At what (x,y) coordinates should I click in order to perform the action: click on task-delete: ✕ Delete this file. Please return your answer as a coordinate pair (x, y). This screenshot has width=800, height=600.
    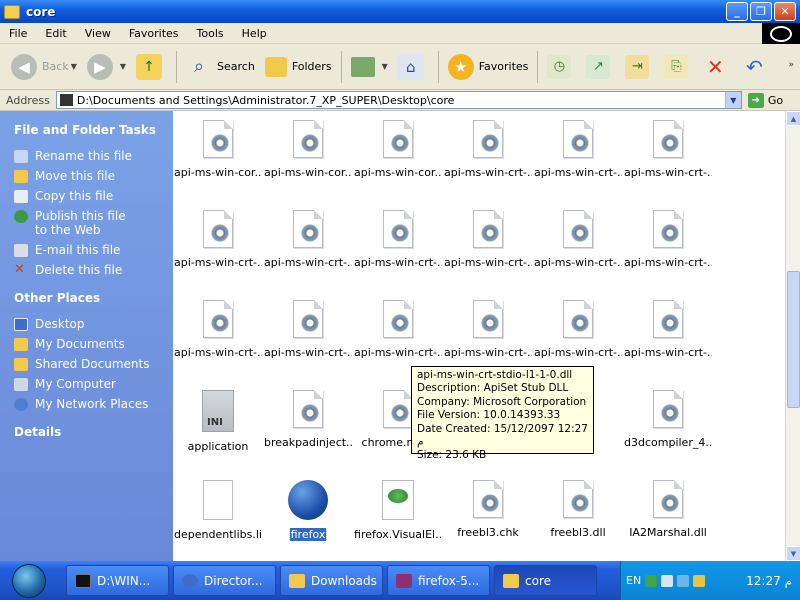
    Looking at the image, I should click on (93, 270).